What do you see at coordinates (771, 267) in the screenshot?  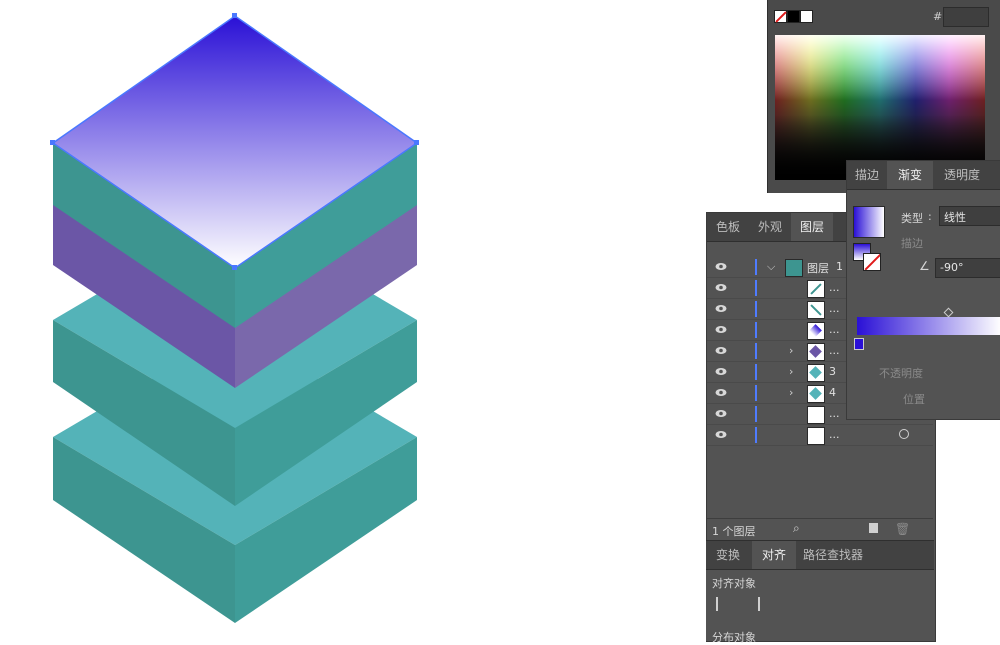 I see `chevron-down-icon: ⌵` at bounding box center [771, 267].